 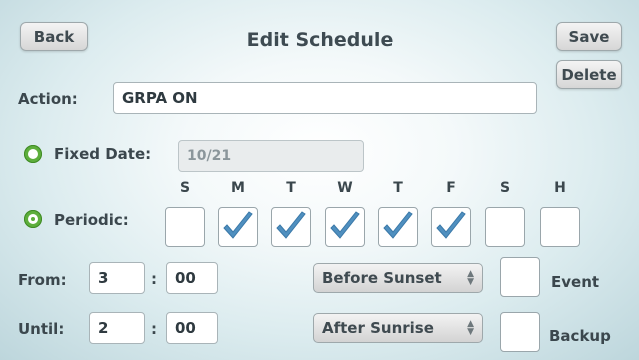 I want to click on back-button: Back, so click(x=54, y=36).